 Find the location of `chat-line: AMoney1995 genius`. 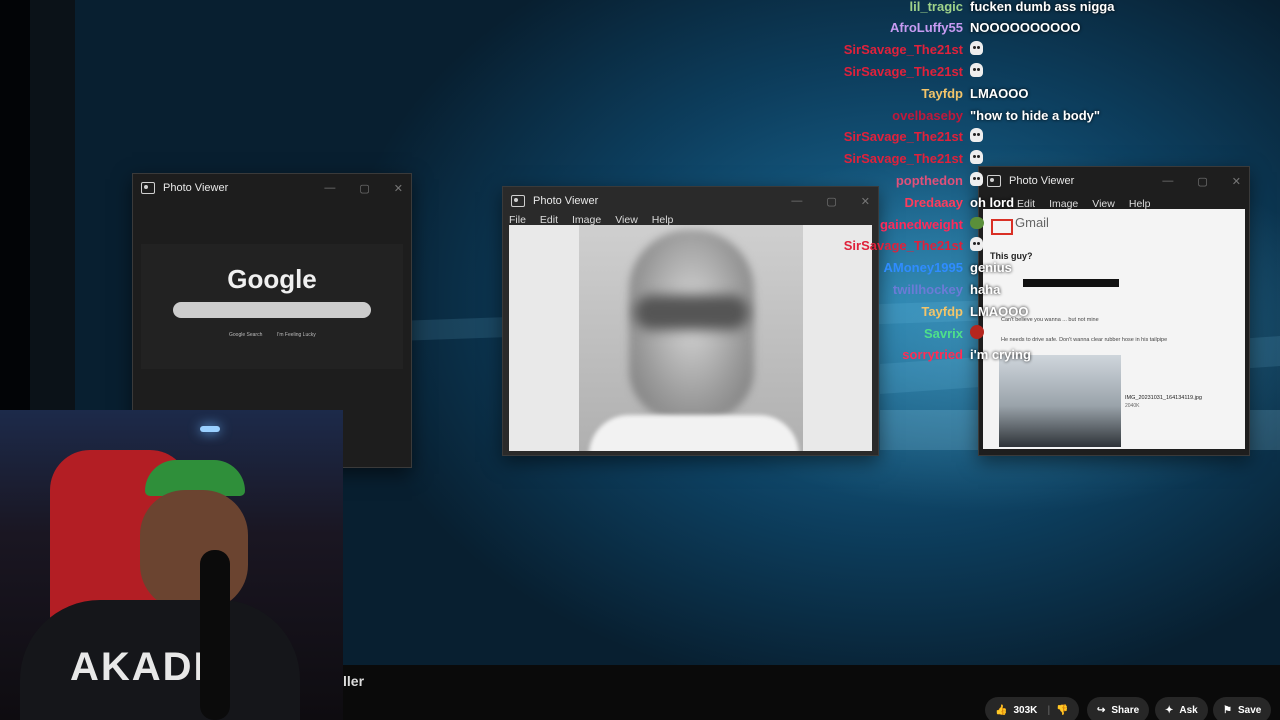

chat-line: AMoney1995 genius is located at coordinates (1000, 268).